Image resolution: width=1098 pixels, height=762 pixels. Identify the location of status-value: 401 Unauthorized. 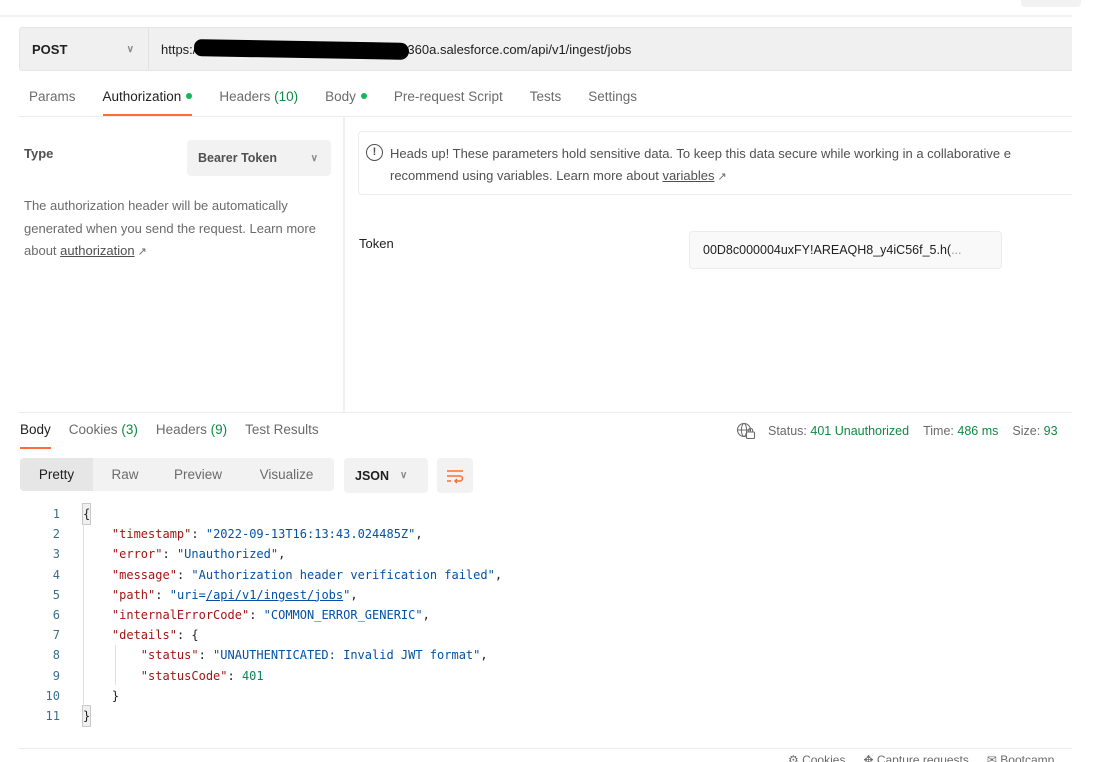
(860, 431).